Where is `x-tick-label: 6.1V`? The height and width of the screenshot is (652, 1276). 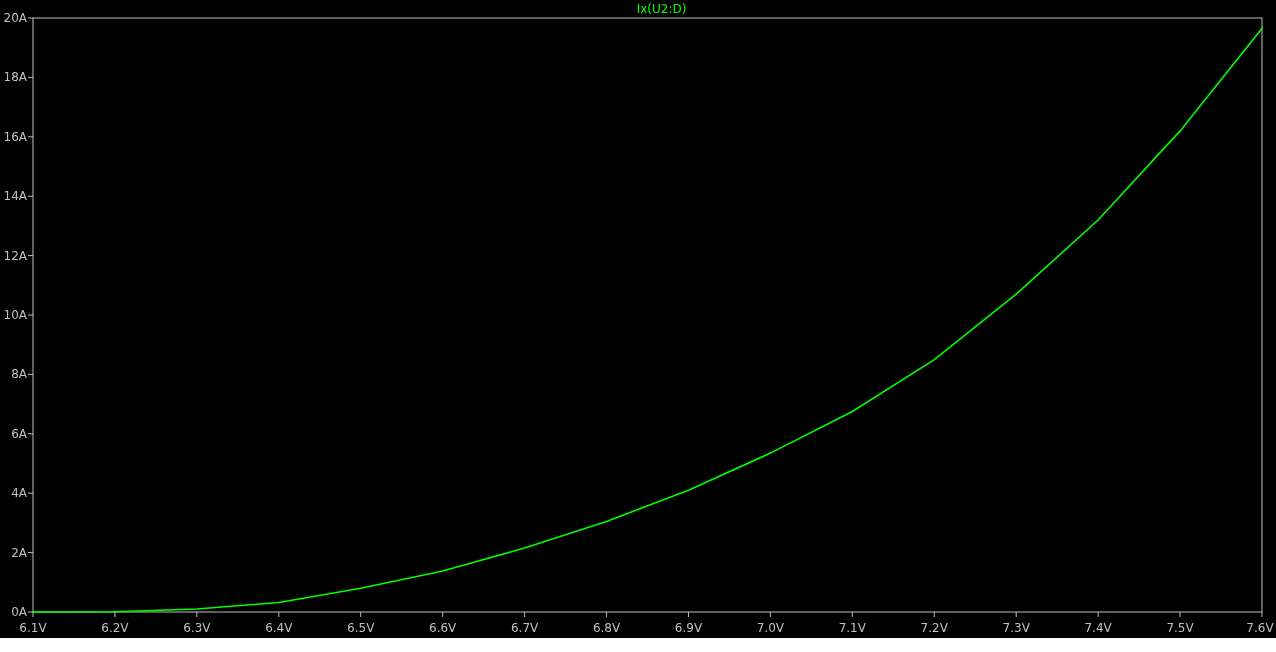
x-tick-label: 6.1V is located at coordinates (33, 628).